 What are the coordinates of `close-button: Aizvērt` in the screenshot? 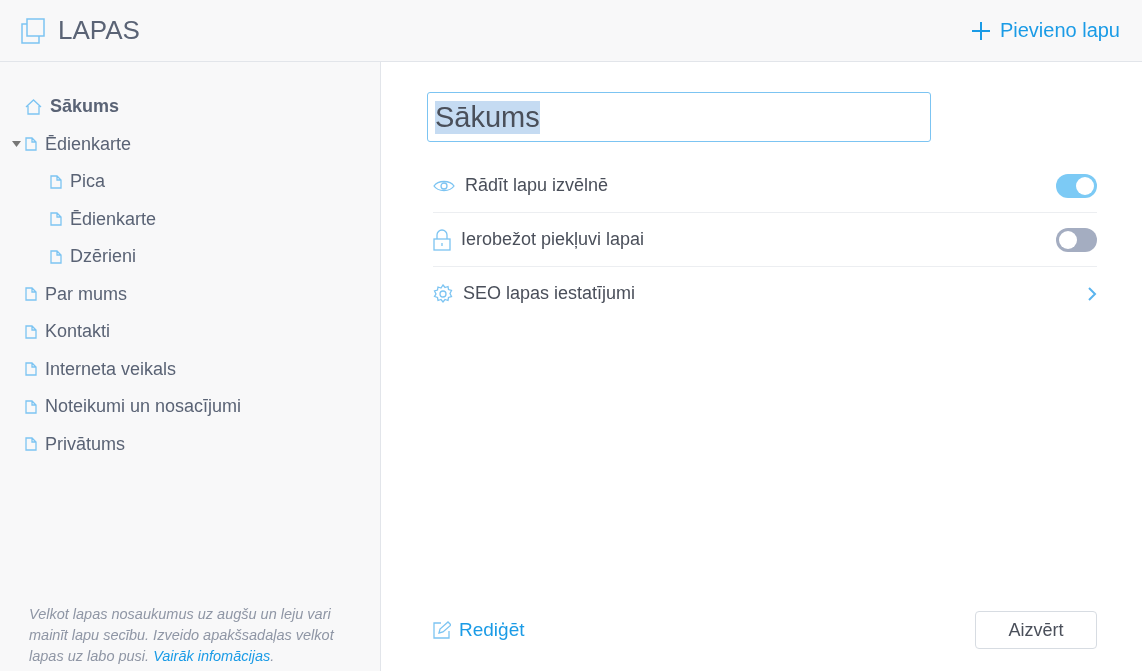 It's located at (1036, 630).